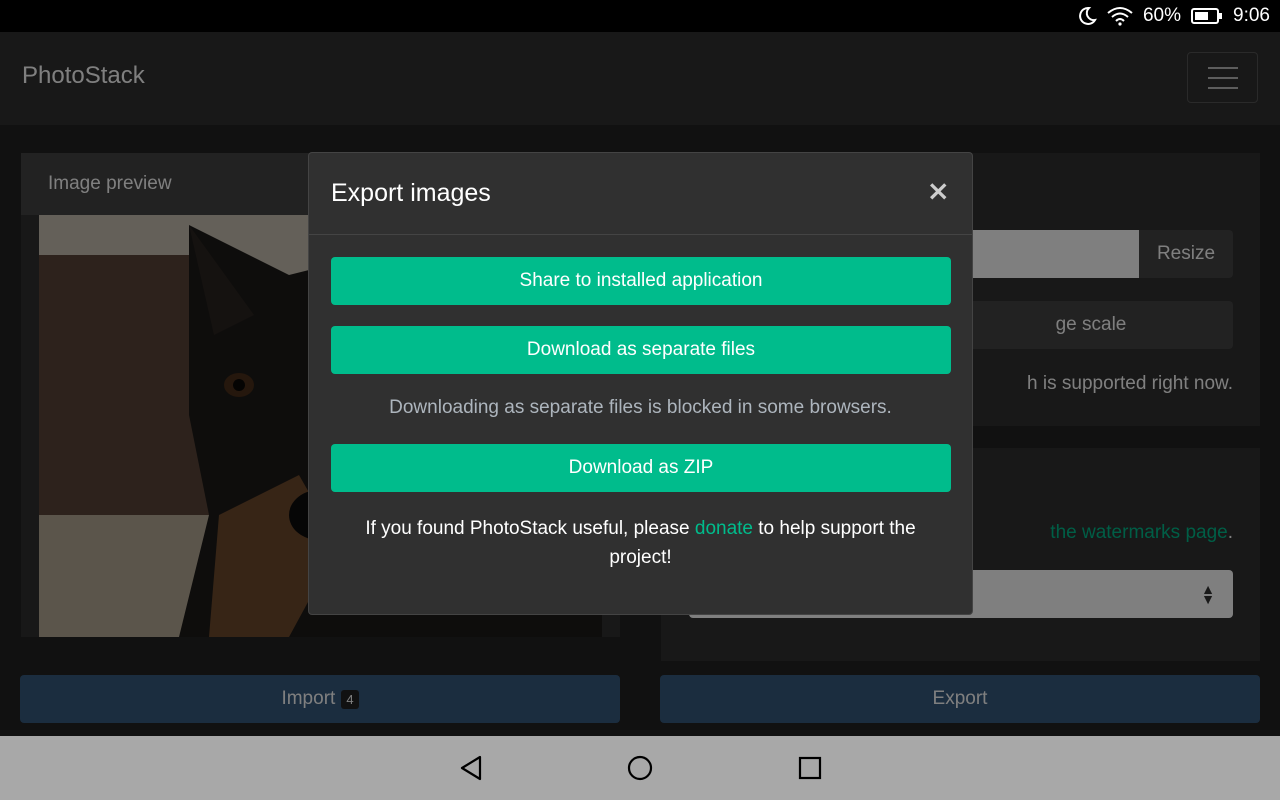 The image size is (1280, 800). What do you see at coordinates (641, 281) in the screenshot?
I see `share-button: Share to installed application` at bounding box center [641, 281].